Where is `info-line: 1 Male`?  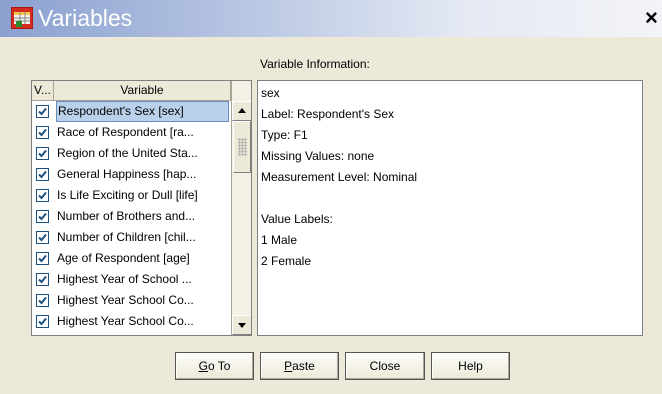 info-line: 1 Male is located at coordinates (279, 240).